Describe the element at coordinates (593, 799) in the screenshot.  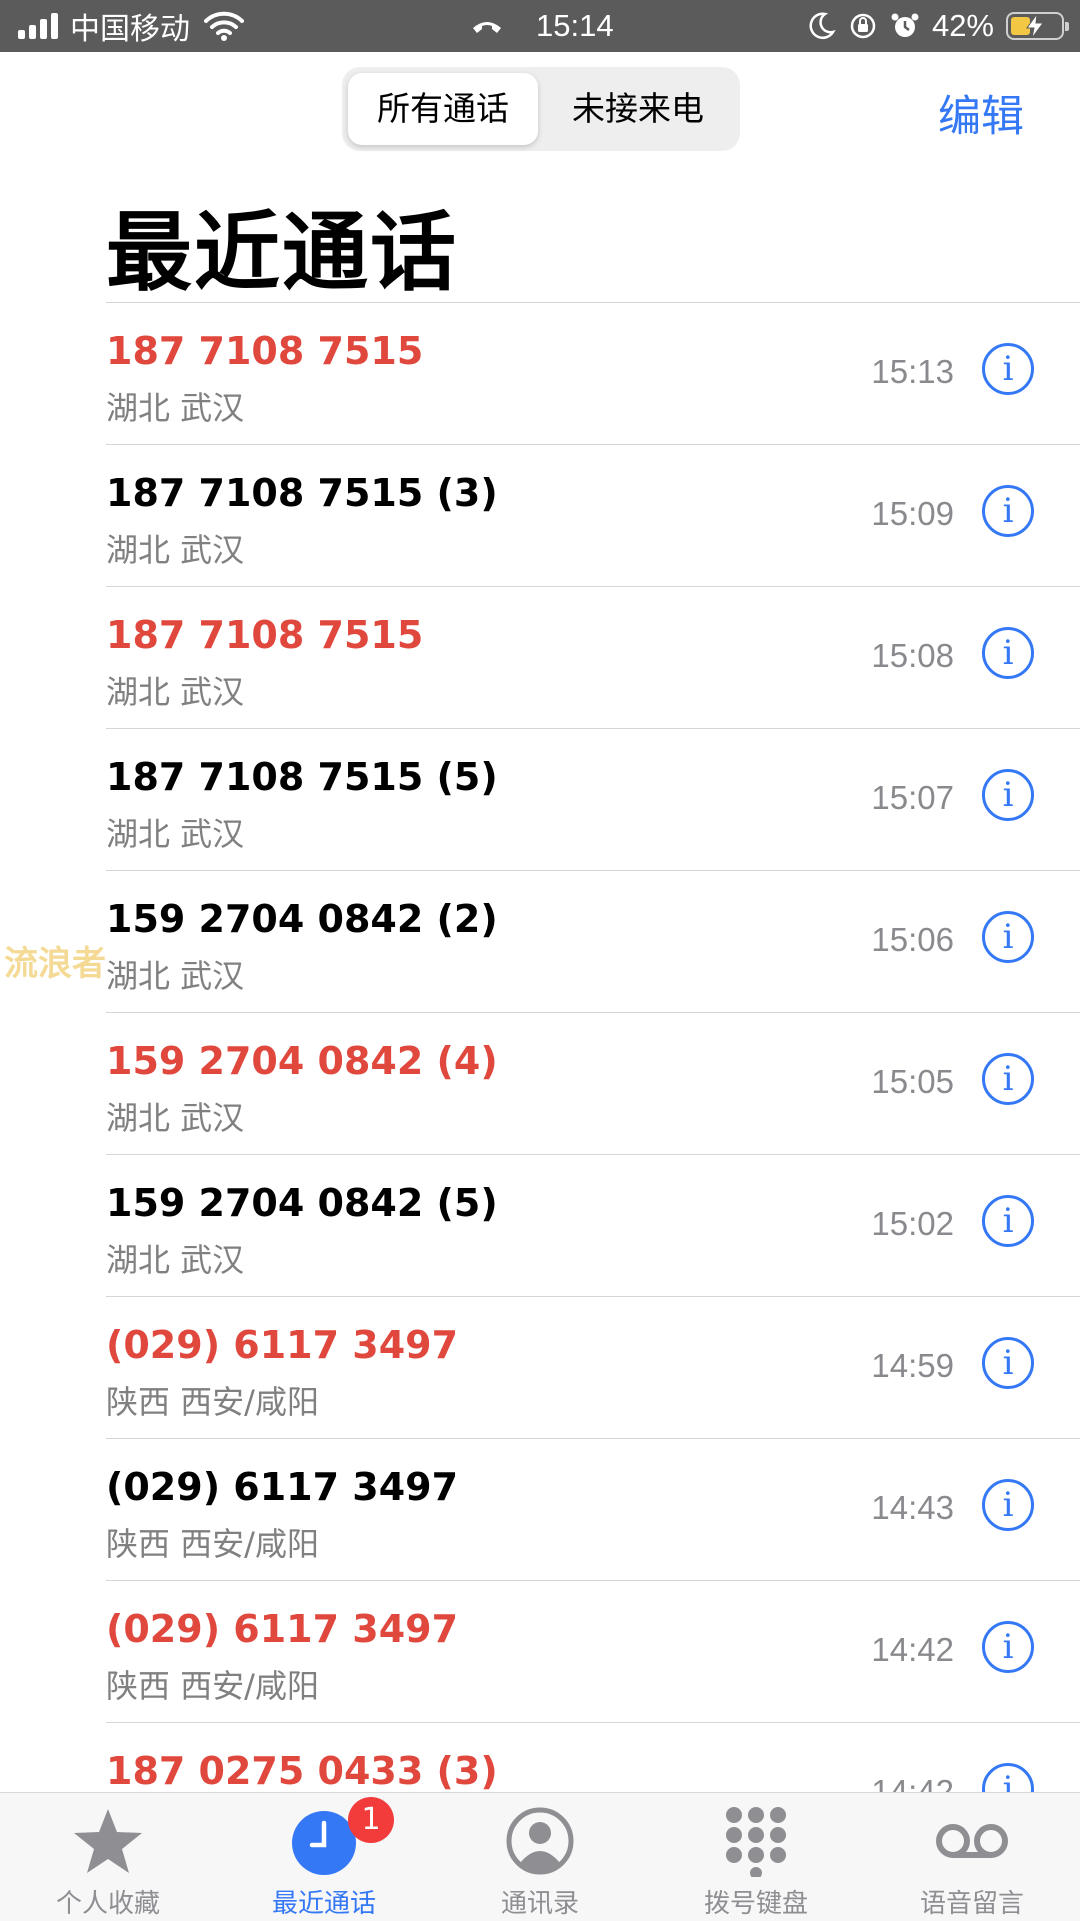
I see `call-row: 187 7108 7515 (5) 湖北 武汉 15:07 i` at that location.